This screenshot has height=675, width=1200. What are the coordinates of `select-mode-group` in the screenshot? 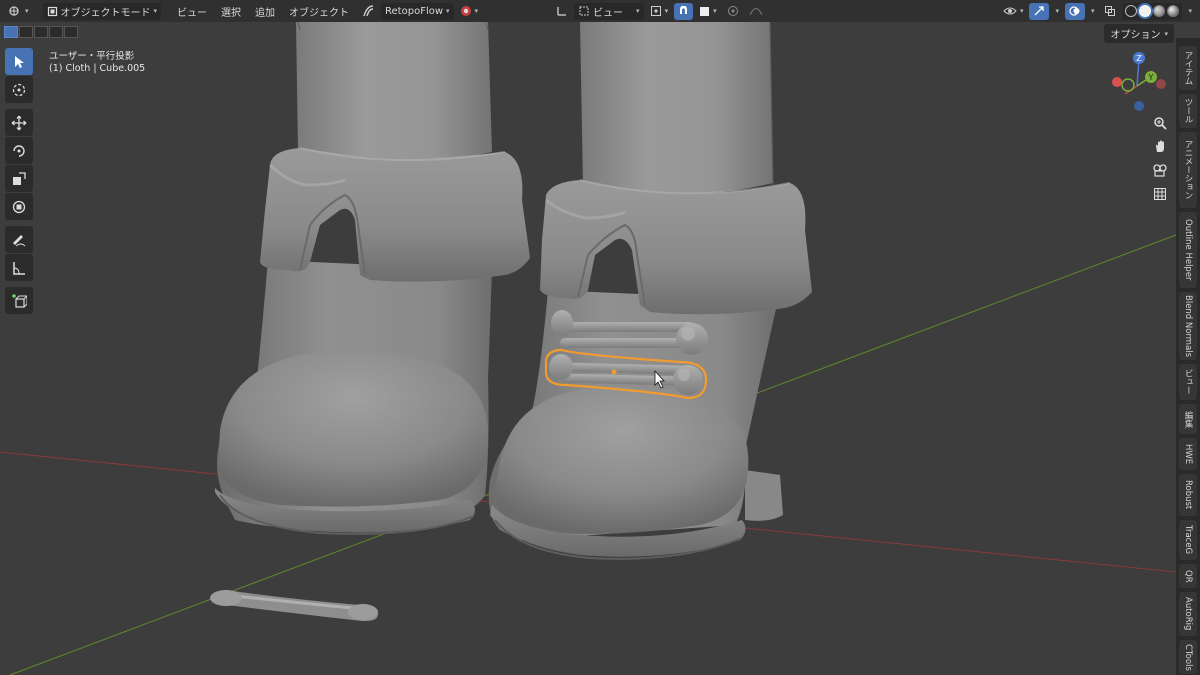 It's located at (41, 32).